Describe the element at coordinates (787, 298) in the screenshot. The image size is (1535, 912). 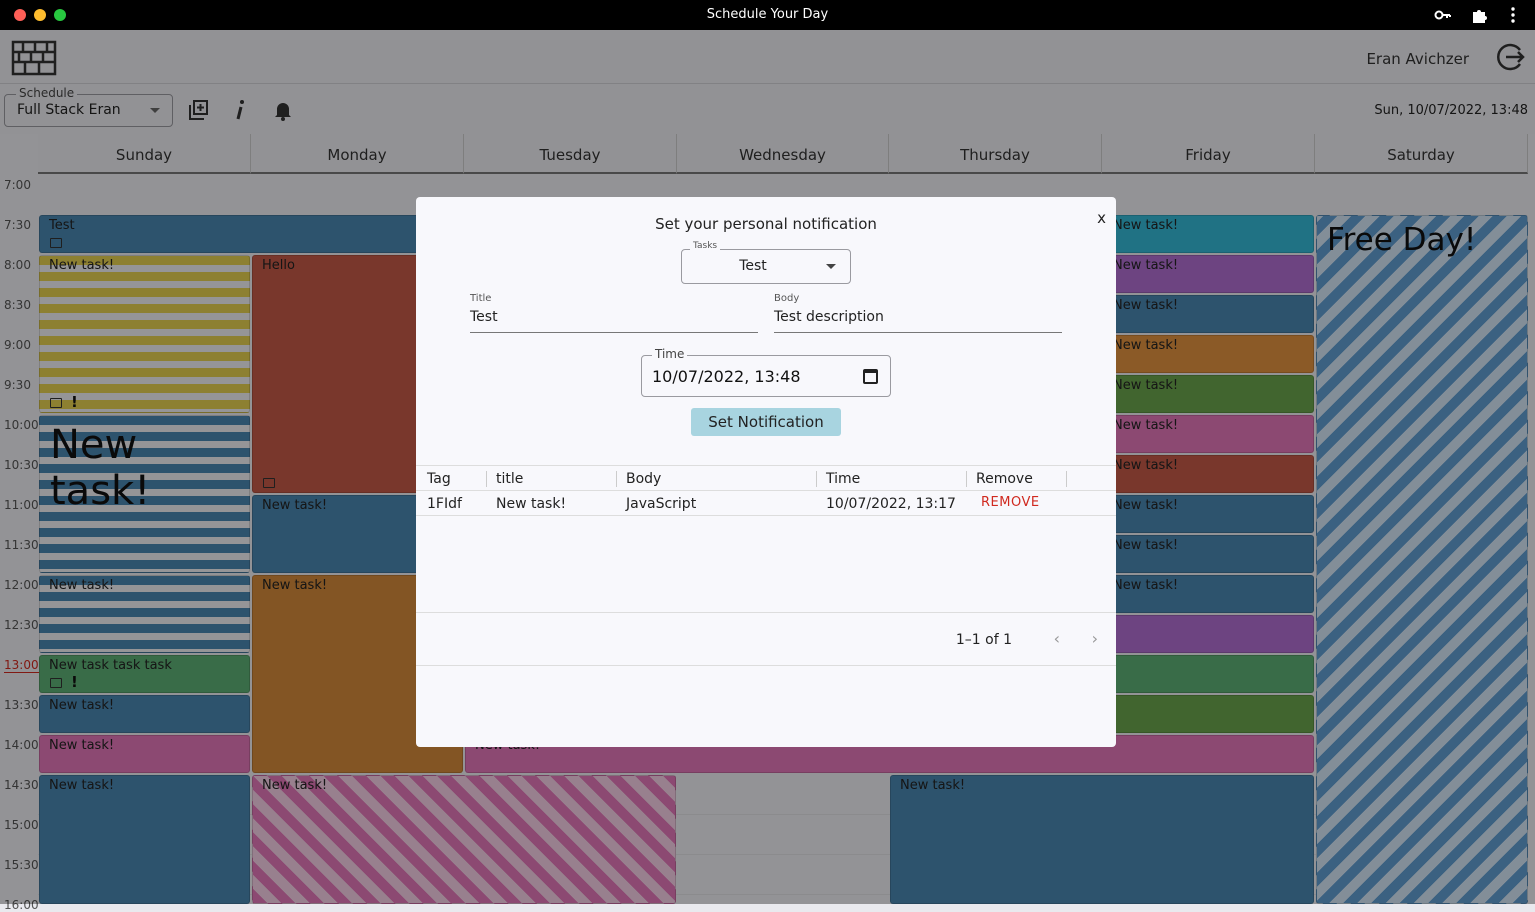
I see `body-field-label: Body` at that location.